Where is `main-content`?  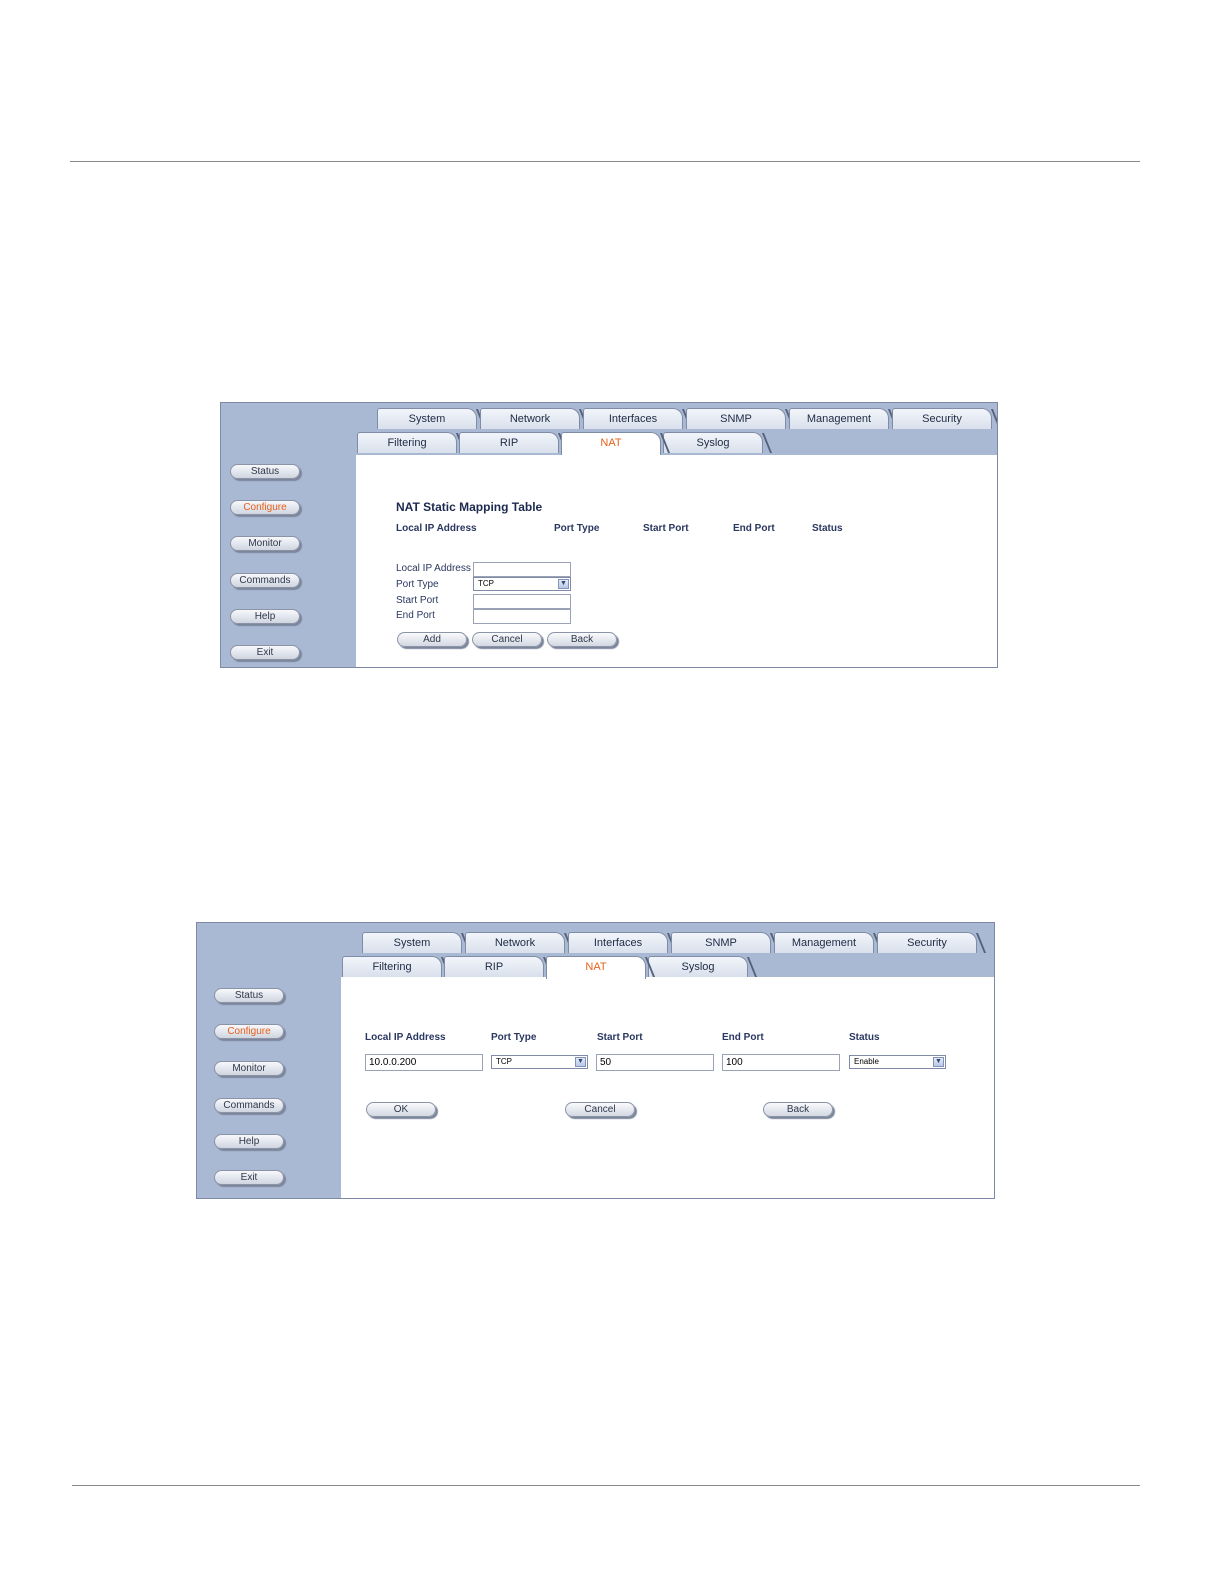 main-content is located at coordinates (667, 1087).